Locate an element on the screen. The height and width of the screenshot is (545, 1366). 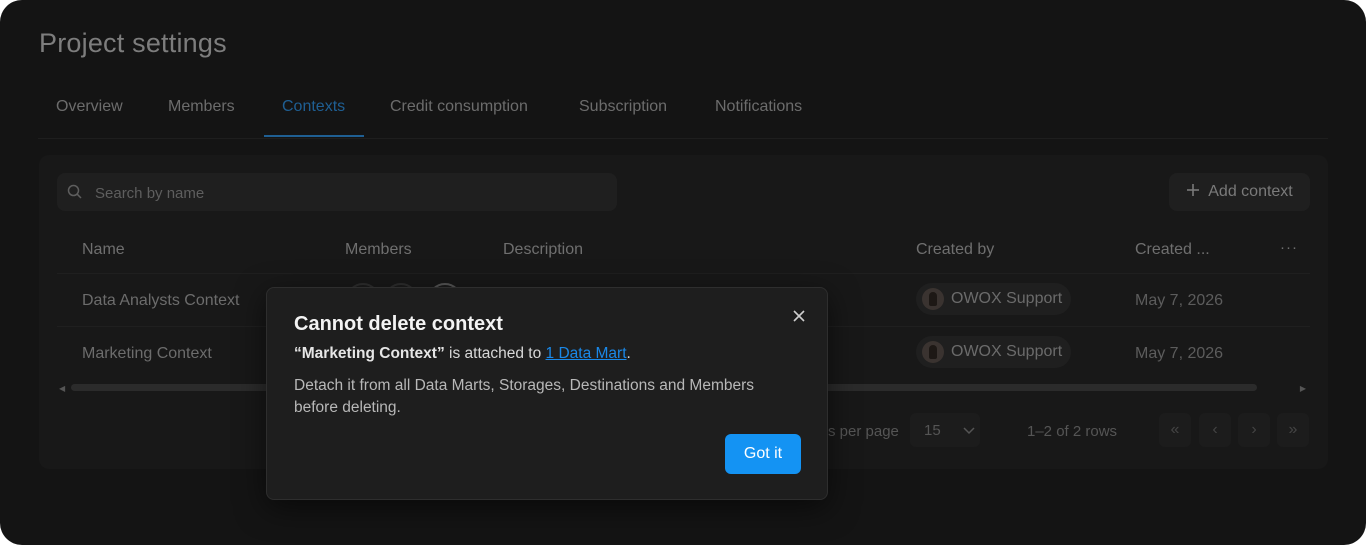
scroll-left-icon: ◀ is located at coordinates (62, 388).